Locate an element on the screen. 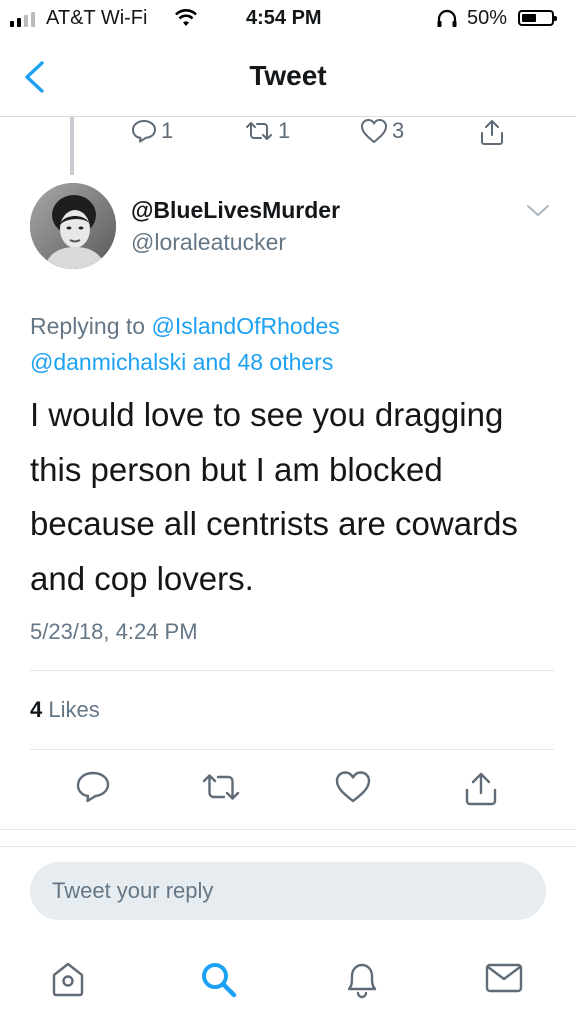  carrier-label: AT&T Wi-Fi is located at coordinates (97, 18).